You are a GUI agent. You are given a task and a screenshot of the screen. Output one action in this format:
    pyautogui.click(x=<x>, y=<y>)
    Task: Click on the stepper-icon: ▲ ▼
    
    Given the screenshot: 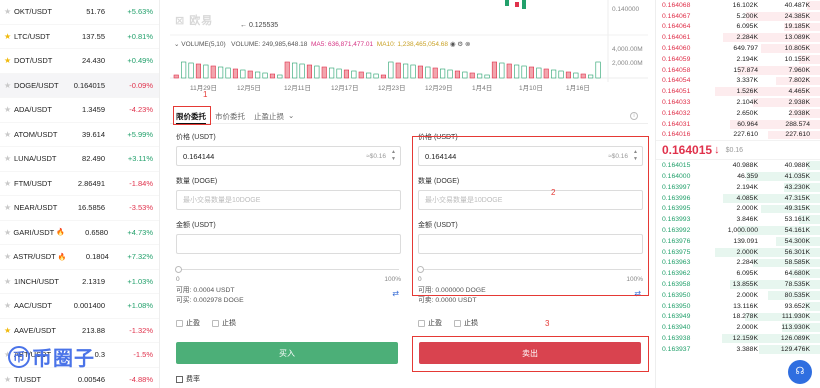 What is the action you would take?
    pyautogui.click(x=393, y=156)
    